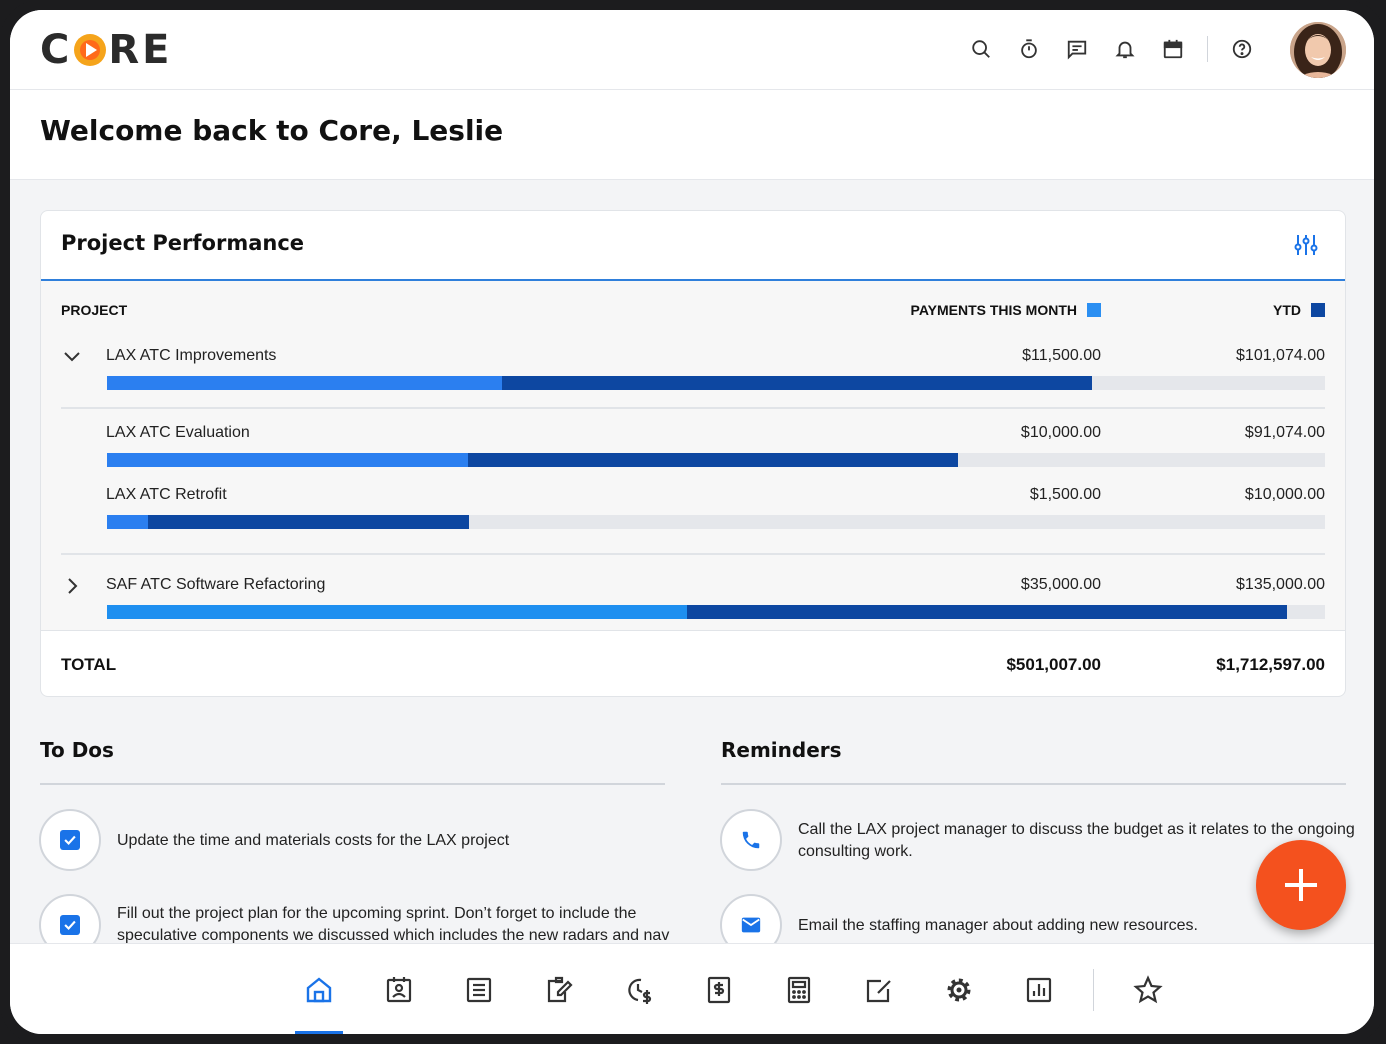 The width and height of the screenshot is (1386, 1044). What do you see at coordinates (1125, 49) in the screenshot?
I see `bell-icon` at bounding box center [1125, 49].